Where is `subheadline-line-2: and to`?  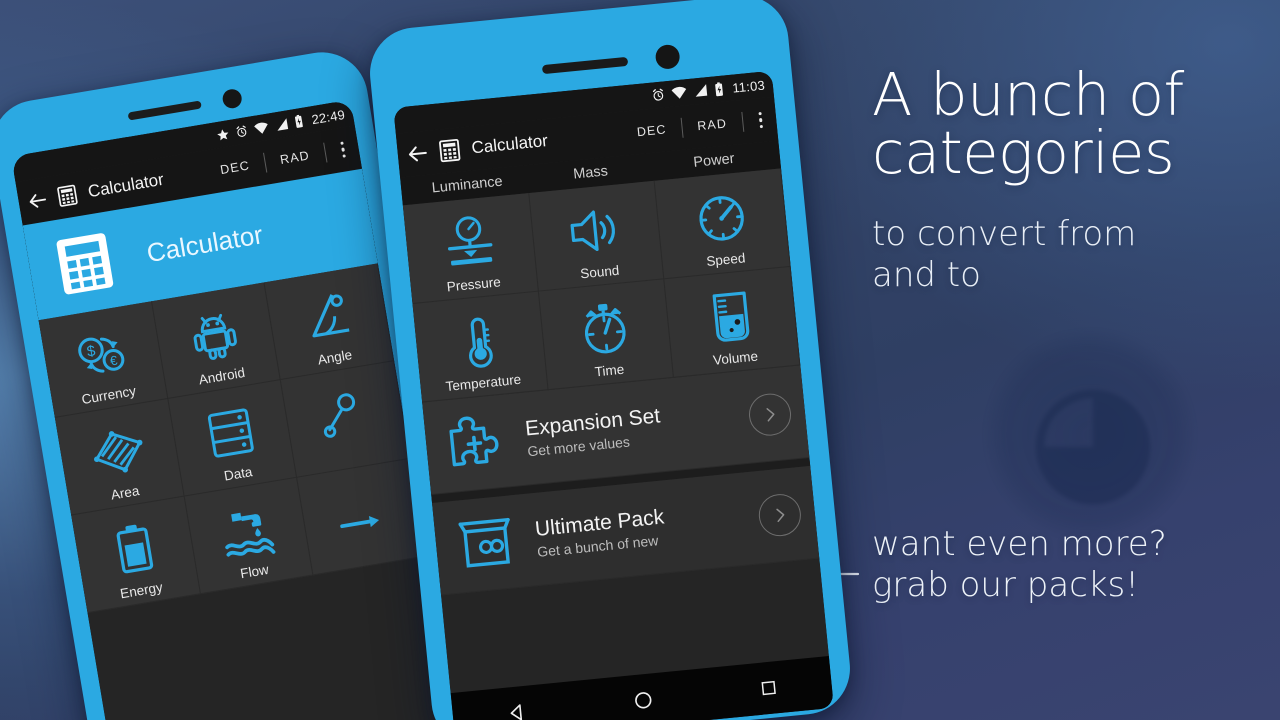
subheadline-line-2: and to is located at coordinates (926, 275).